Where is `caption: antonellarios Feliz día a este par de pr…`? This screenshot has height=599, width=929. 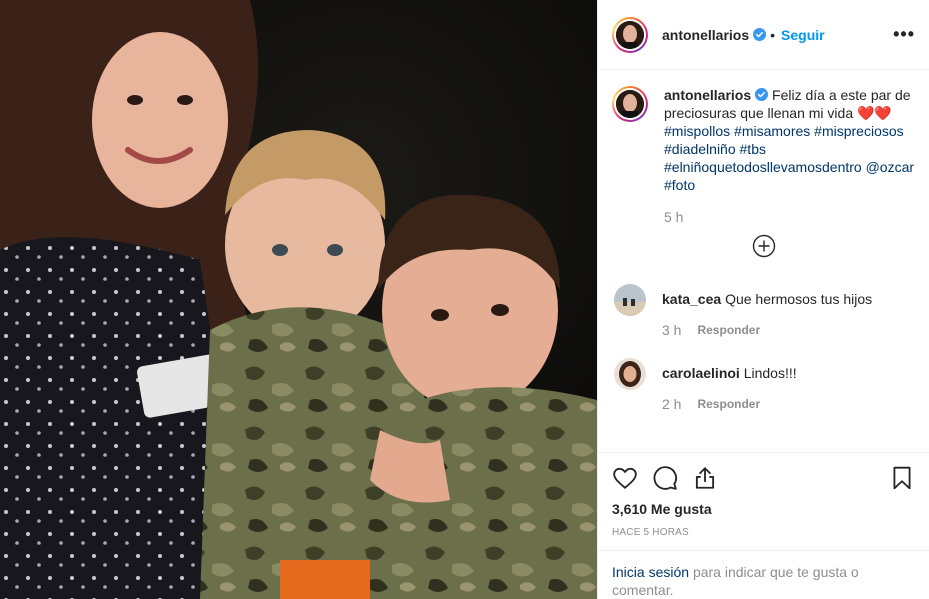 caption: antonellarios Feliz día a este par de pr… is located at coordinates (763, 156).